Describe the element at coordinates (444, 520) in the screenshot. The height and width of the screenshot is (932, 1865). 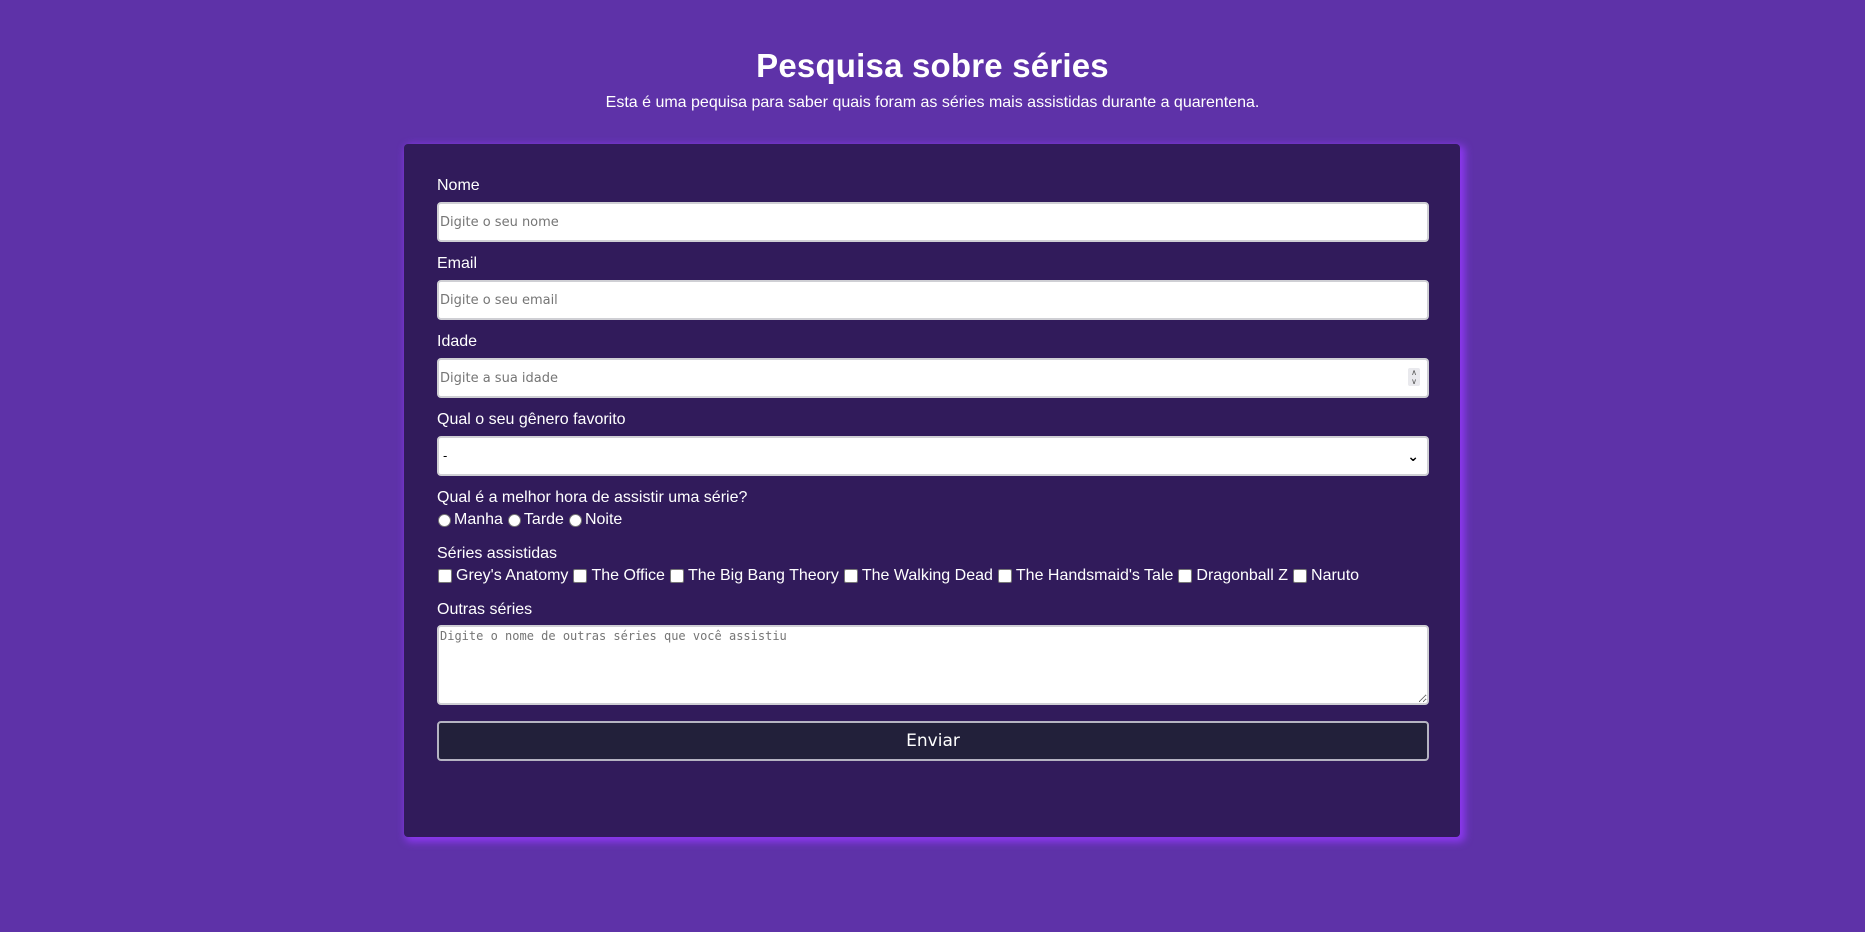
I see `radio-manha` at that location.